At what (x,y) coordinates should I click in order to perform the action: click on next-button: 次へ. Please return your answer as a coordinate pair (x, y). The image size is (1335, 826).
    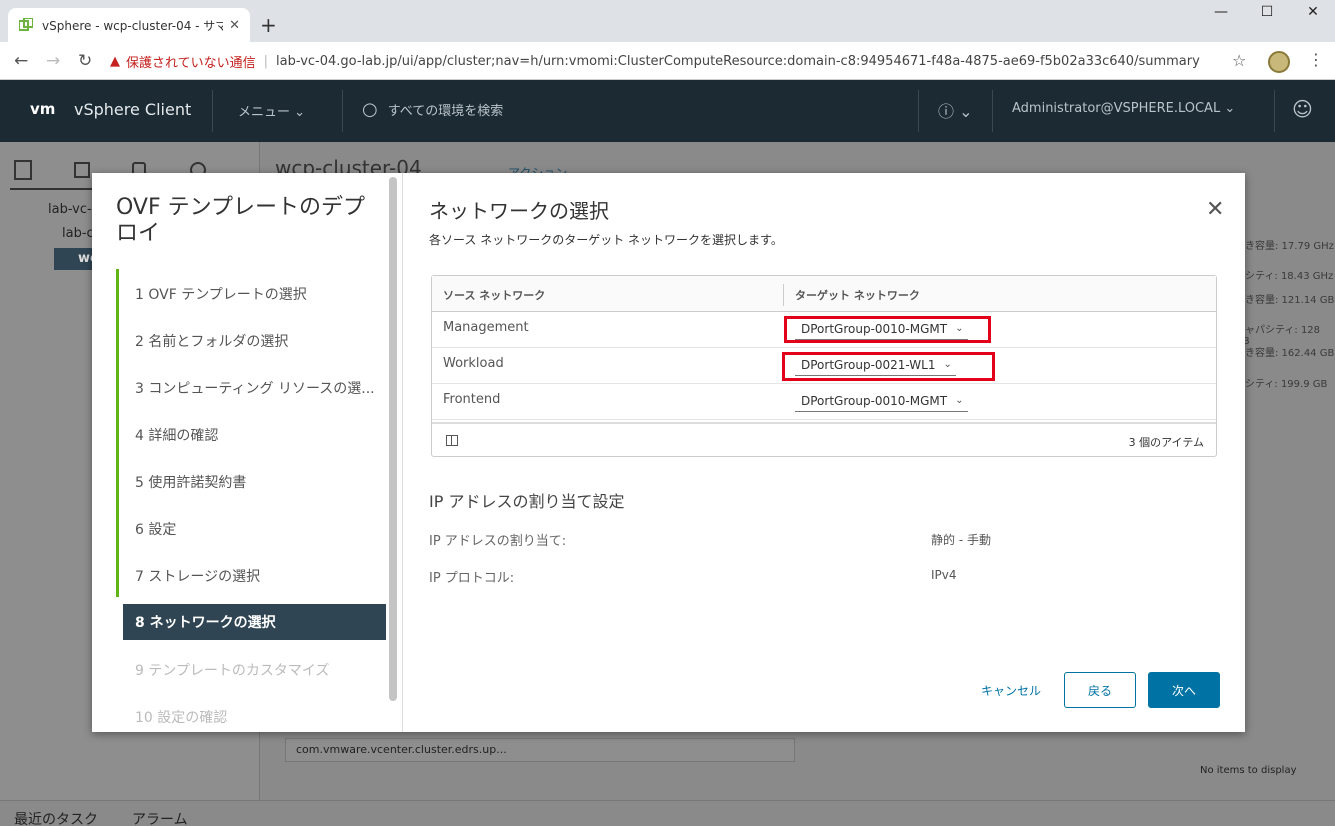
    Looking at the image, I should click on (1184, 690).